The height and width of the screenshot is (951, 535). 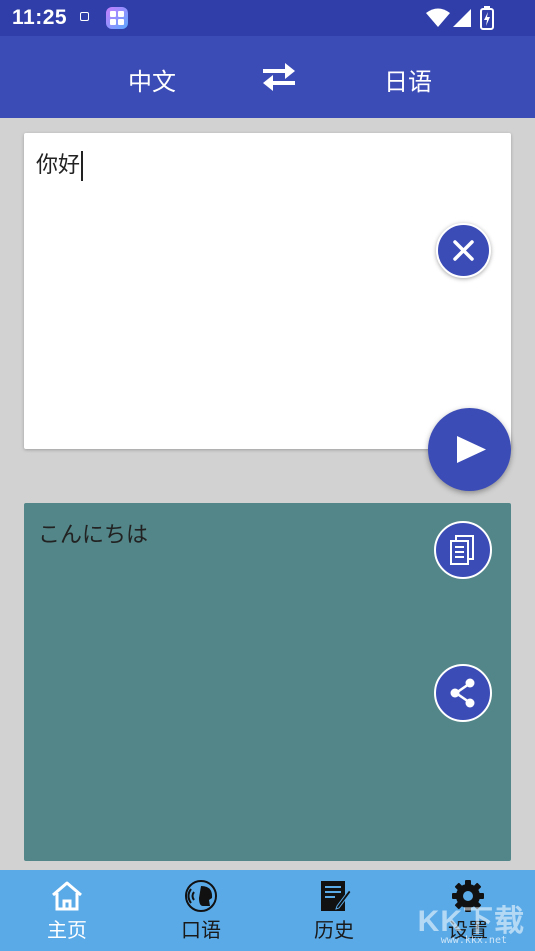 I want to click on share-button, so click(x=463, y=693).